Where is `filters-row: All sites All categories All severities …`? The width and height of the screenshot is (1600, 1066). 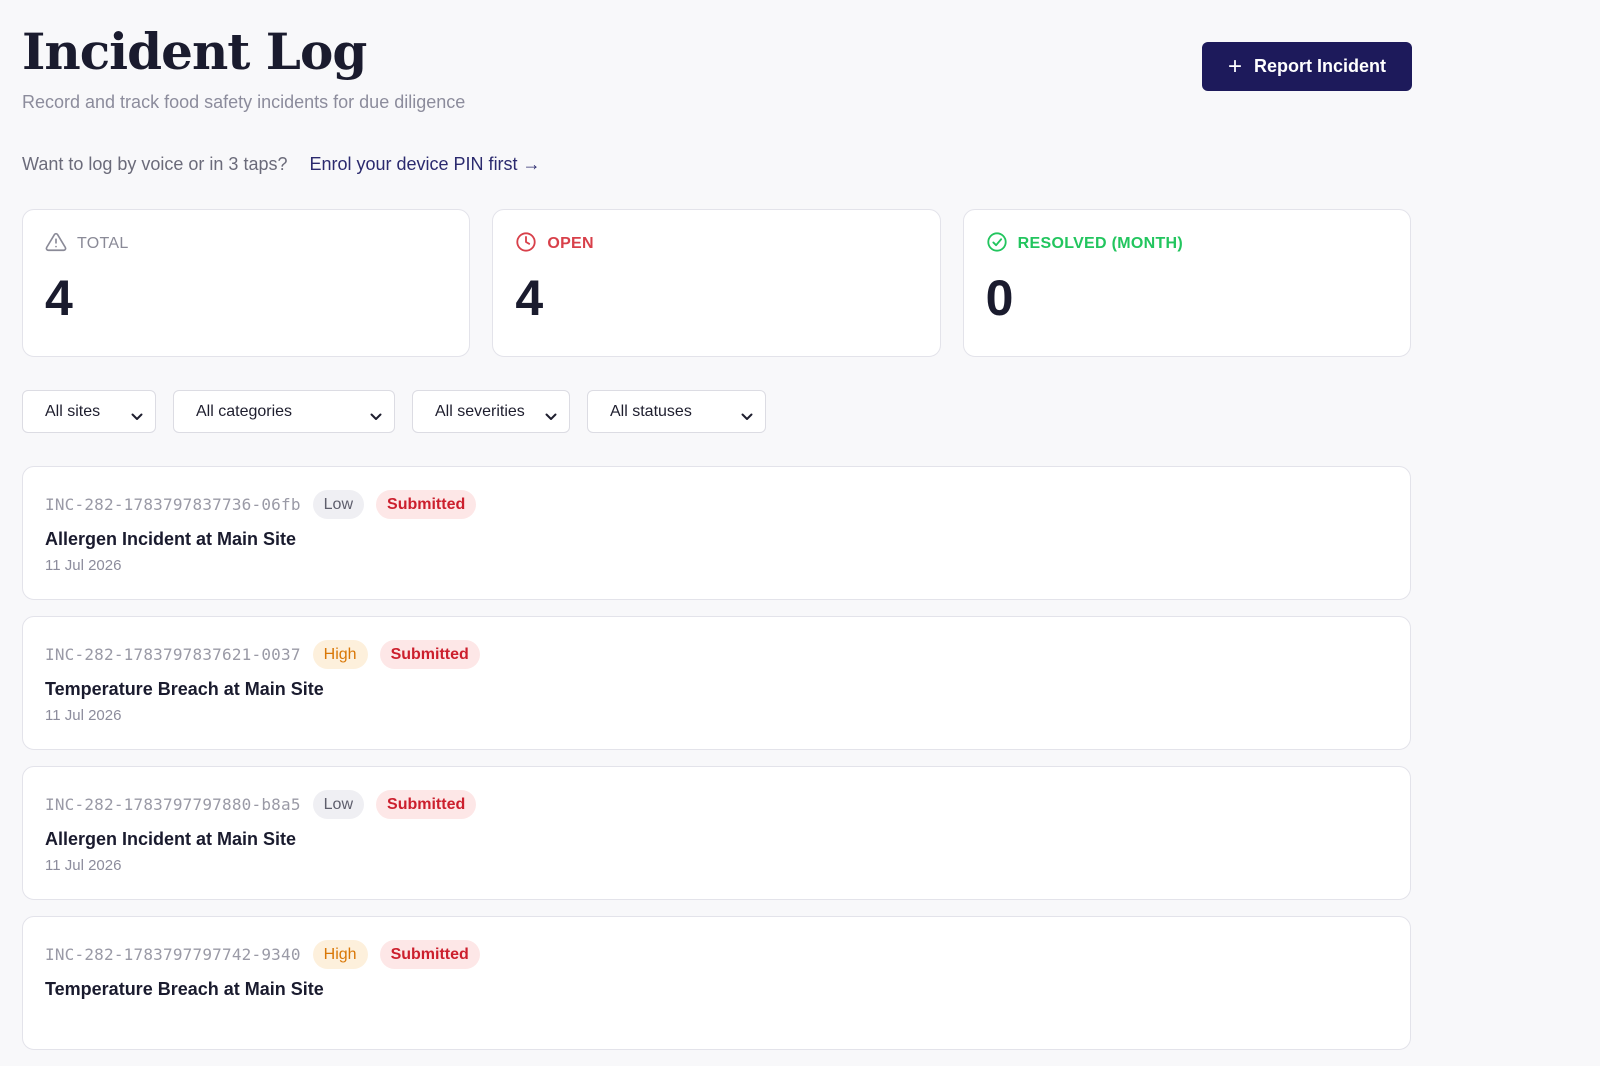 filters-row: All sites All categories All severities … is located at coordinates (394, 411).